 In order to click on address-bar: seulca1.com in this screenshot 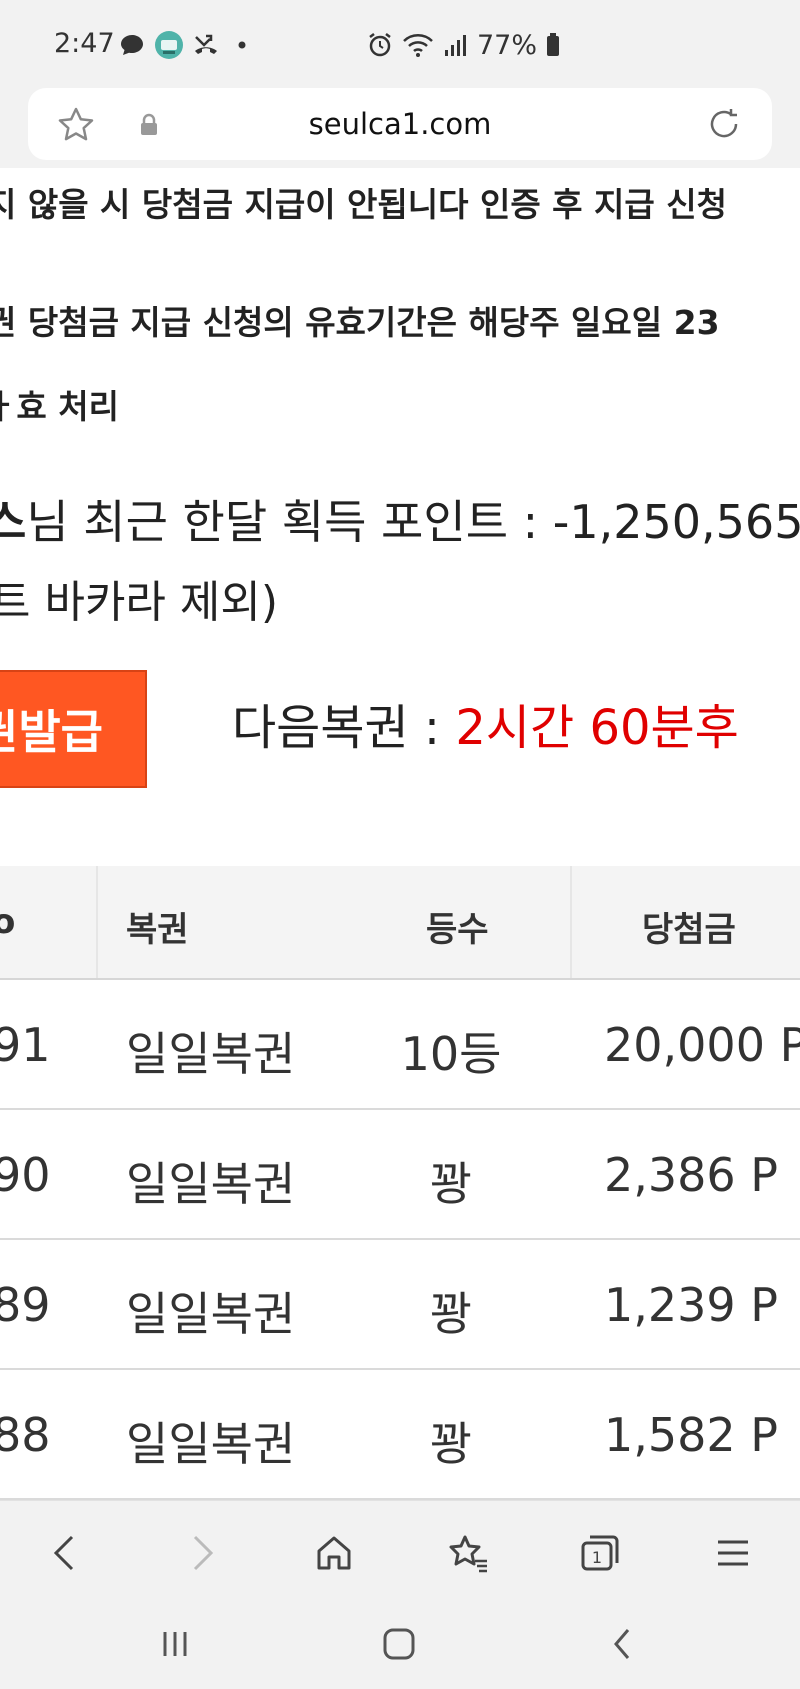, I will do `click(400, 124)`.